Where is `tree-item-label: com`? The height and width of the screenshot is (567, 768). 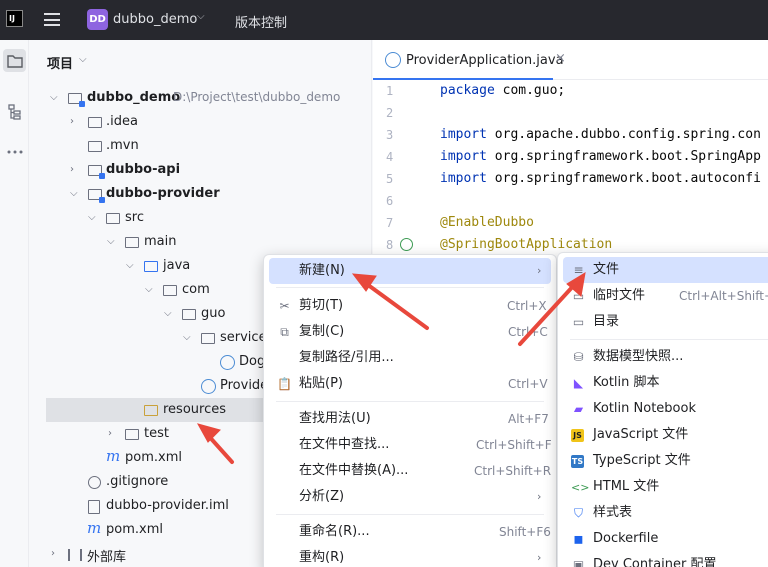 tree-item-label: com is located at coordinates (196, 289).